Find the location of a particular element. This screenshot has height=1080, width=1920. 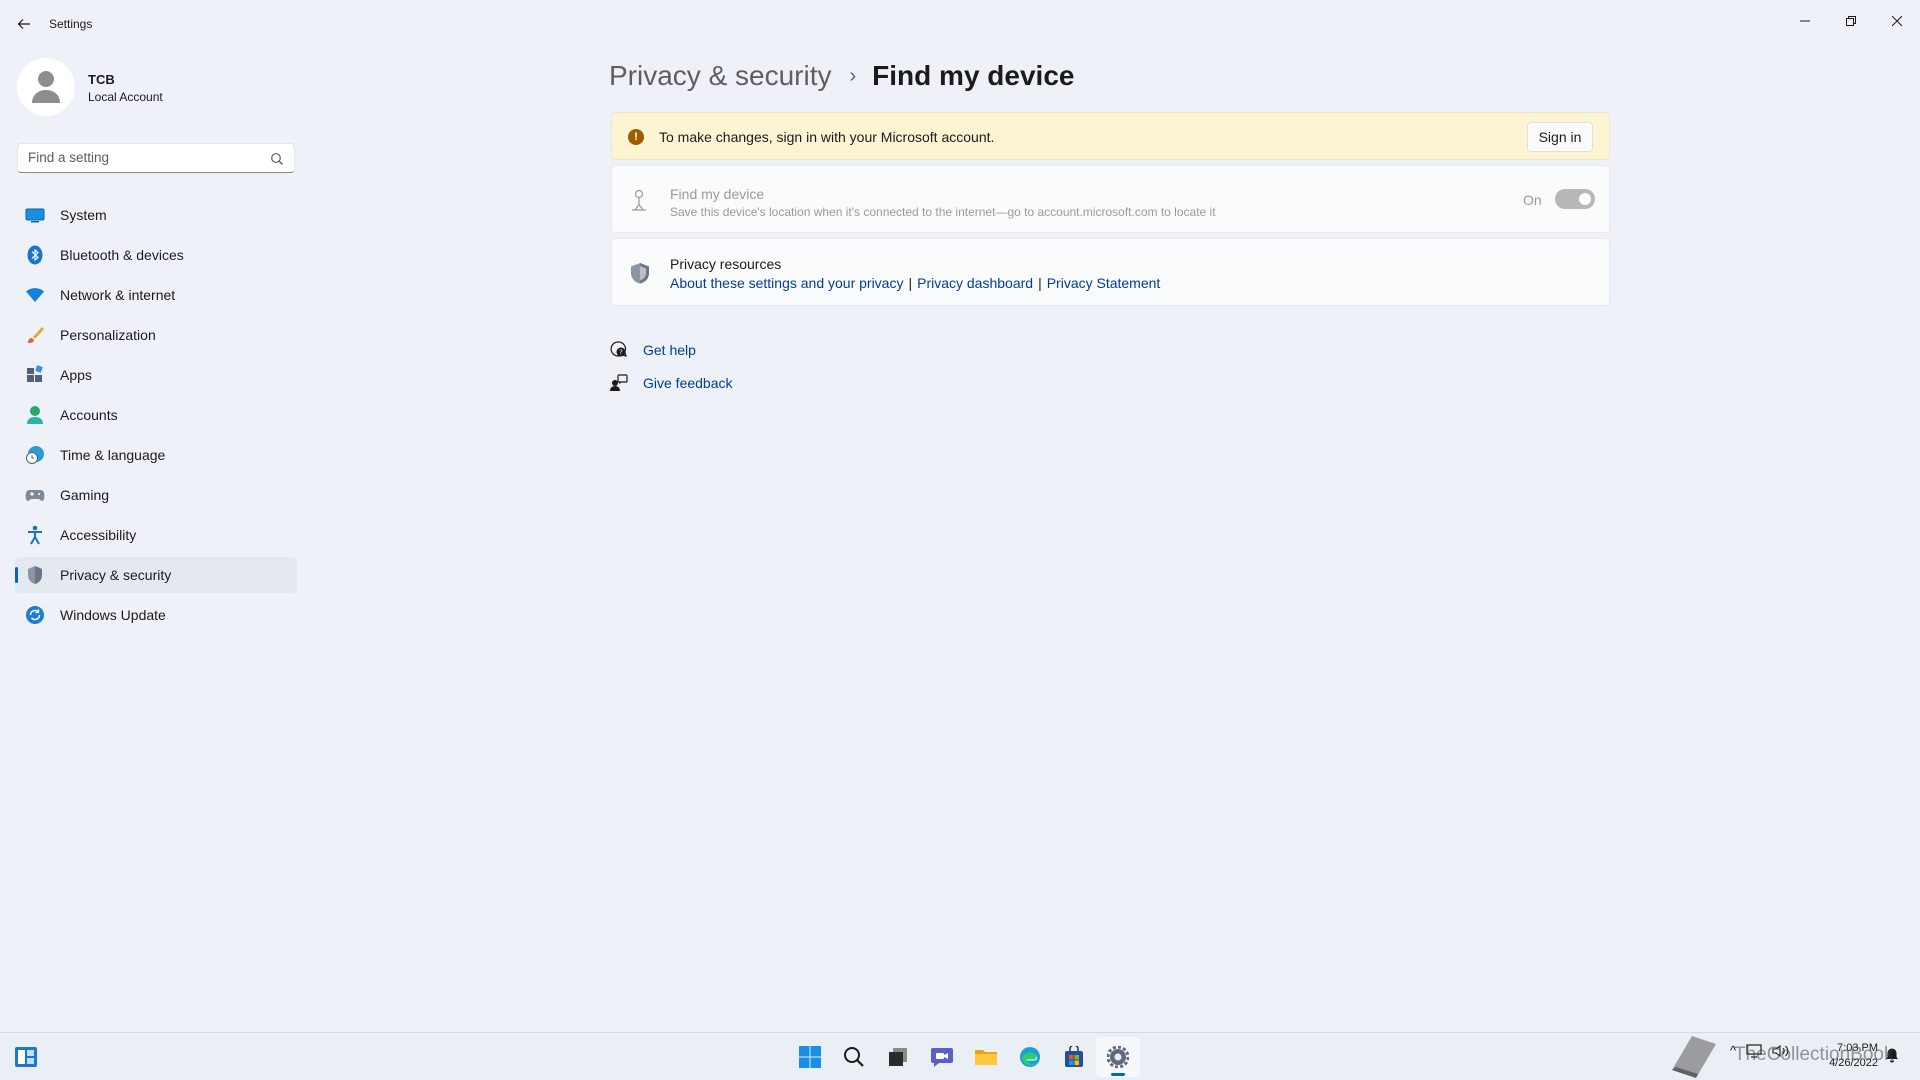

user-card: TCB Local Account is located at coordinates (157, 87).